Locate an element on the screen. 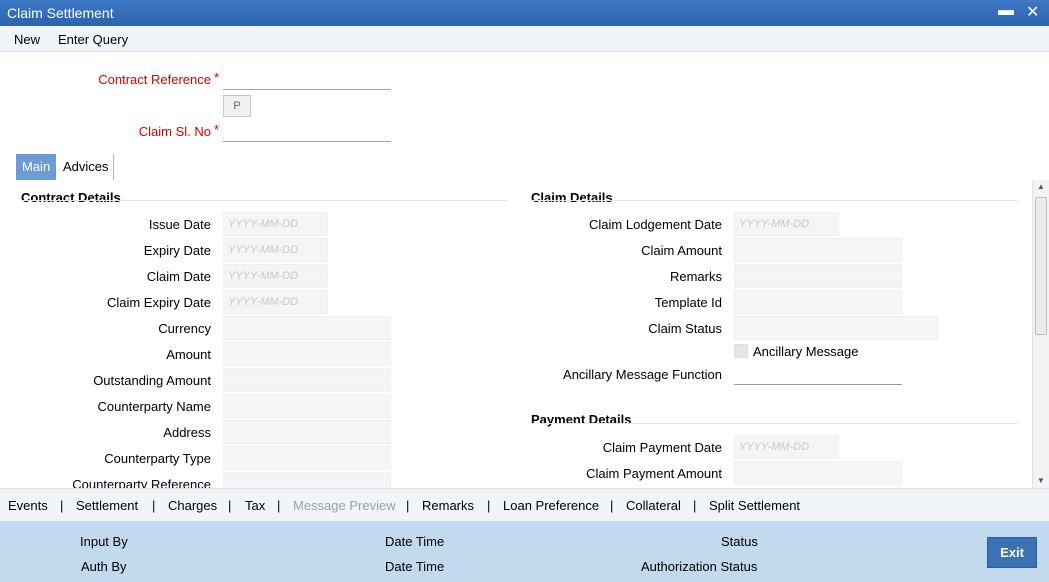 The width and height of the screenshot is (1049, 582). claim-lodgement-date-label: Claim Lodgement Date is located at coordinates (655, 224).